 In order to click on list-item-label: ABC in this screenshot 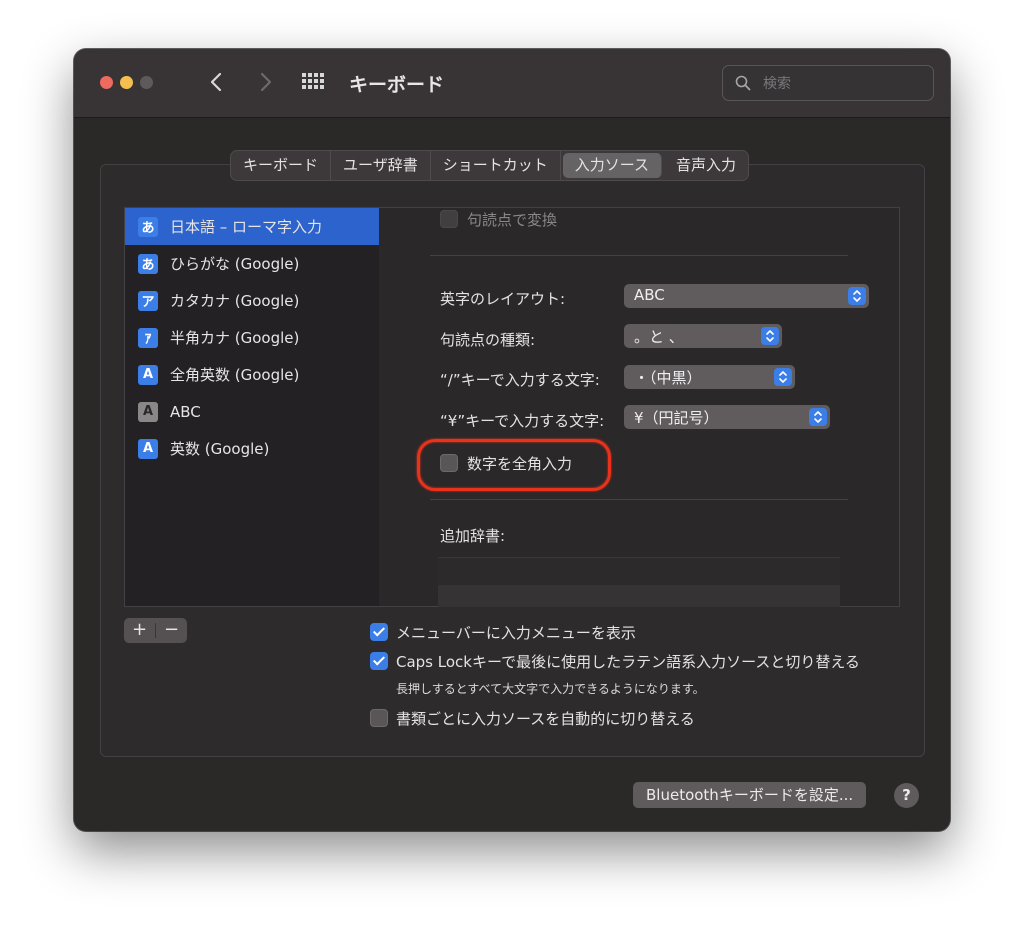, I will do `click(185, 411)`.